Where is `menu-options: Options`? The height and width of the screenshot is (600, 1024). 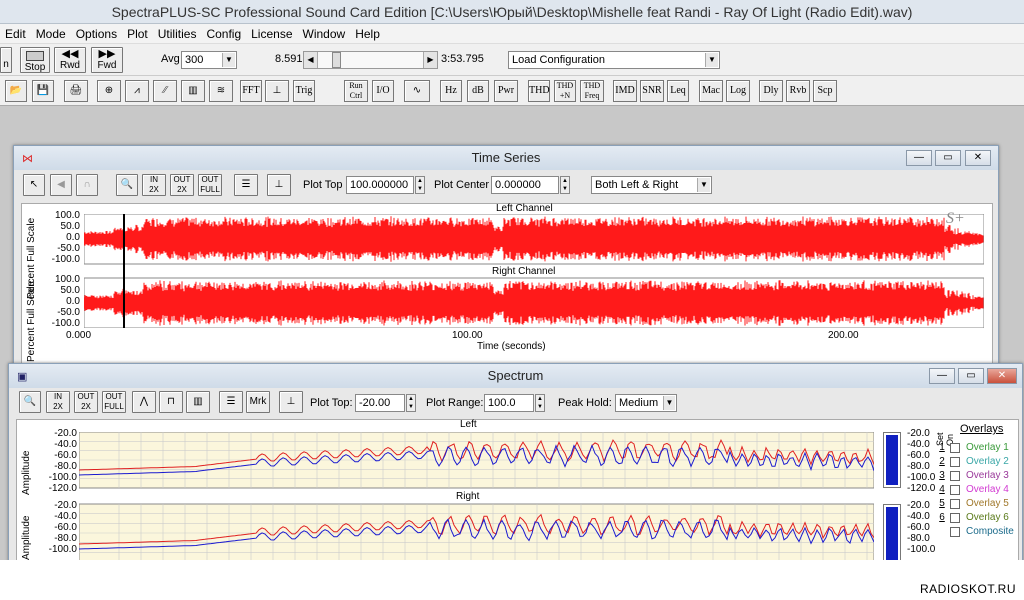
menu-options: Options is located at coordinates (96, 34).